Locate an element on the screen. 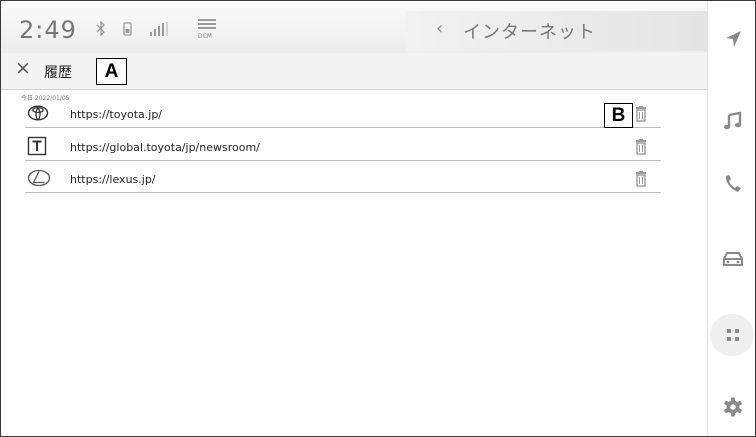  history-url: https://lexus.jp/ is located at coordinates (113, 179).